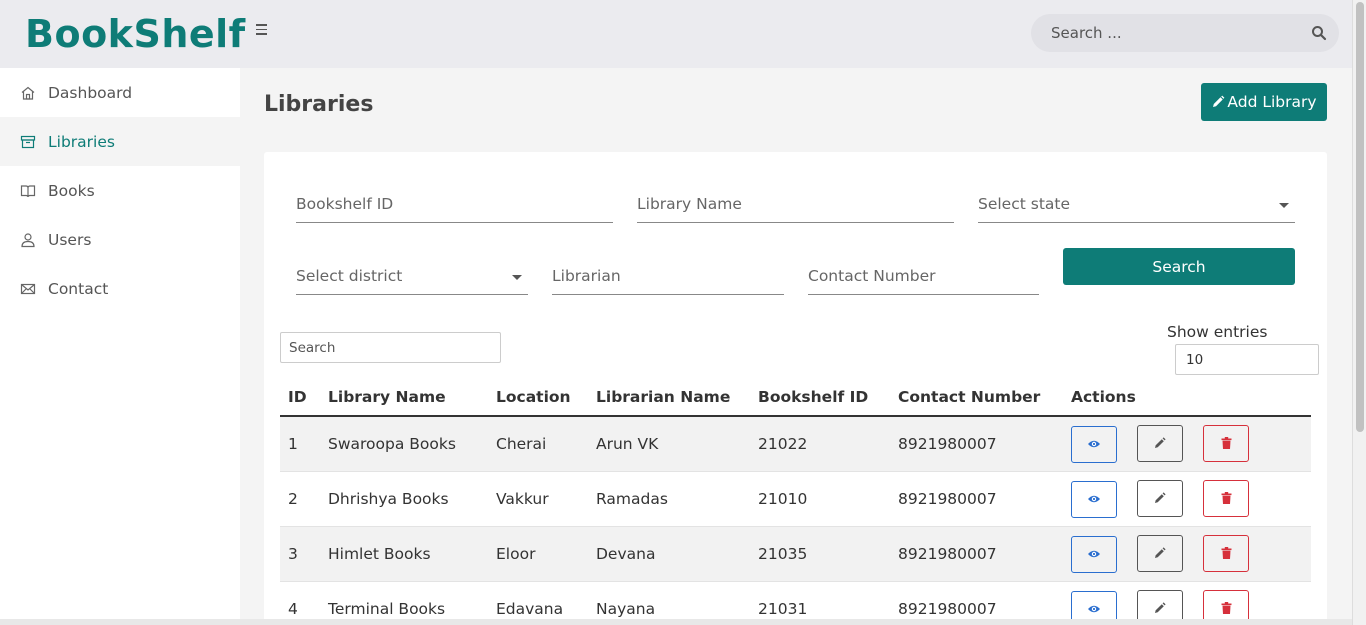 The image size is (1366, 625). I want to click on column-header-actions: Actions, so click(1187, 397).